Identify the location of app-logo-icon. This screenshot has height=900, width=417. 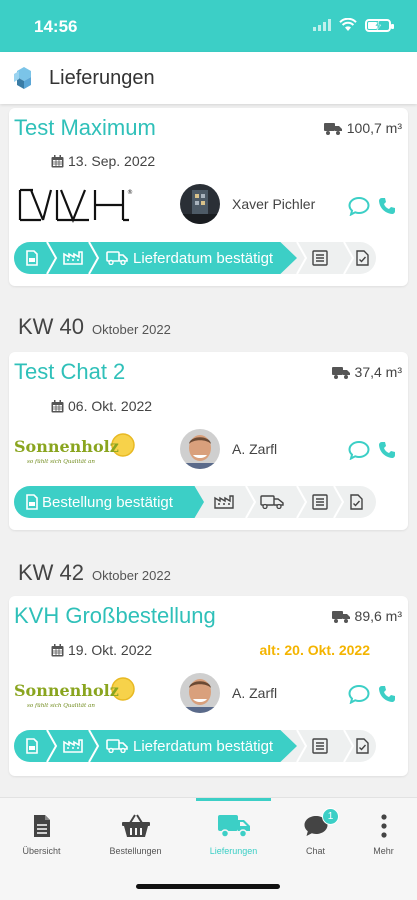
(22, 78).